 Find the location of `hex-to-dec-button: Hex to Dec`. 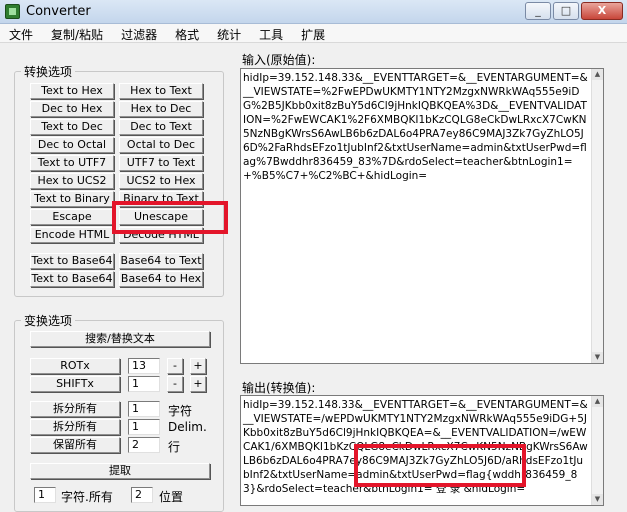

hex-to-dec-button: Hex to Dec is located at coordinates (161, 109).